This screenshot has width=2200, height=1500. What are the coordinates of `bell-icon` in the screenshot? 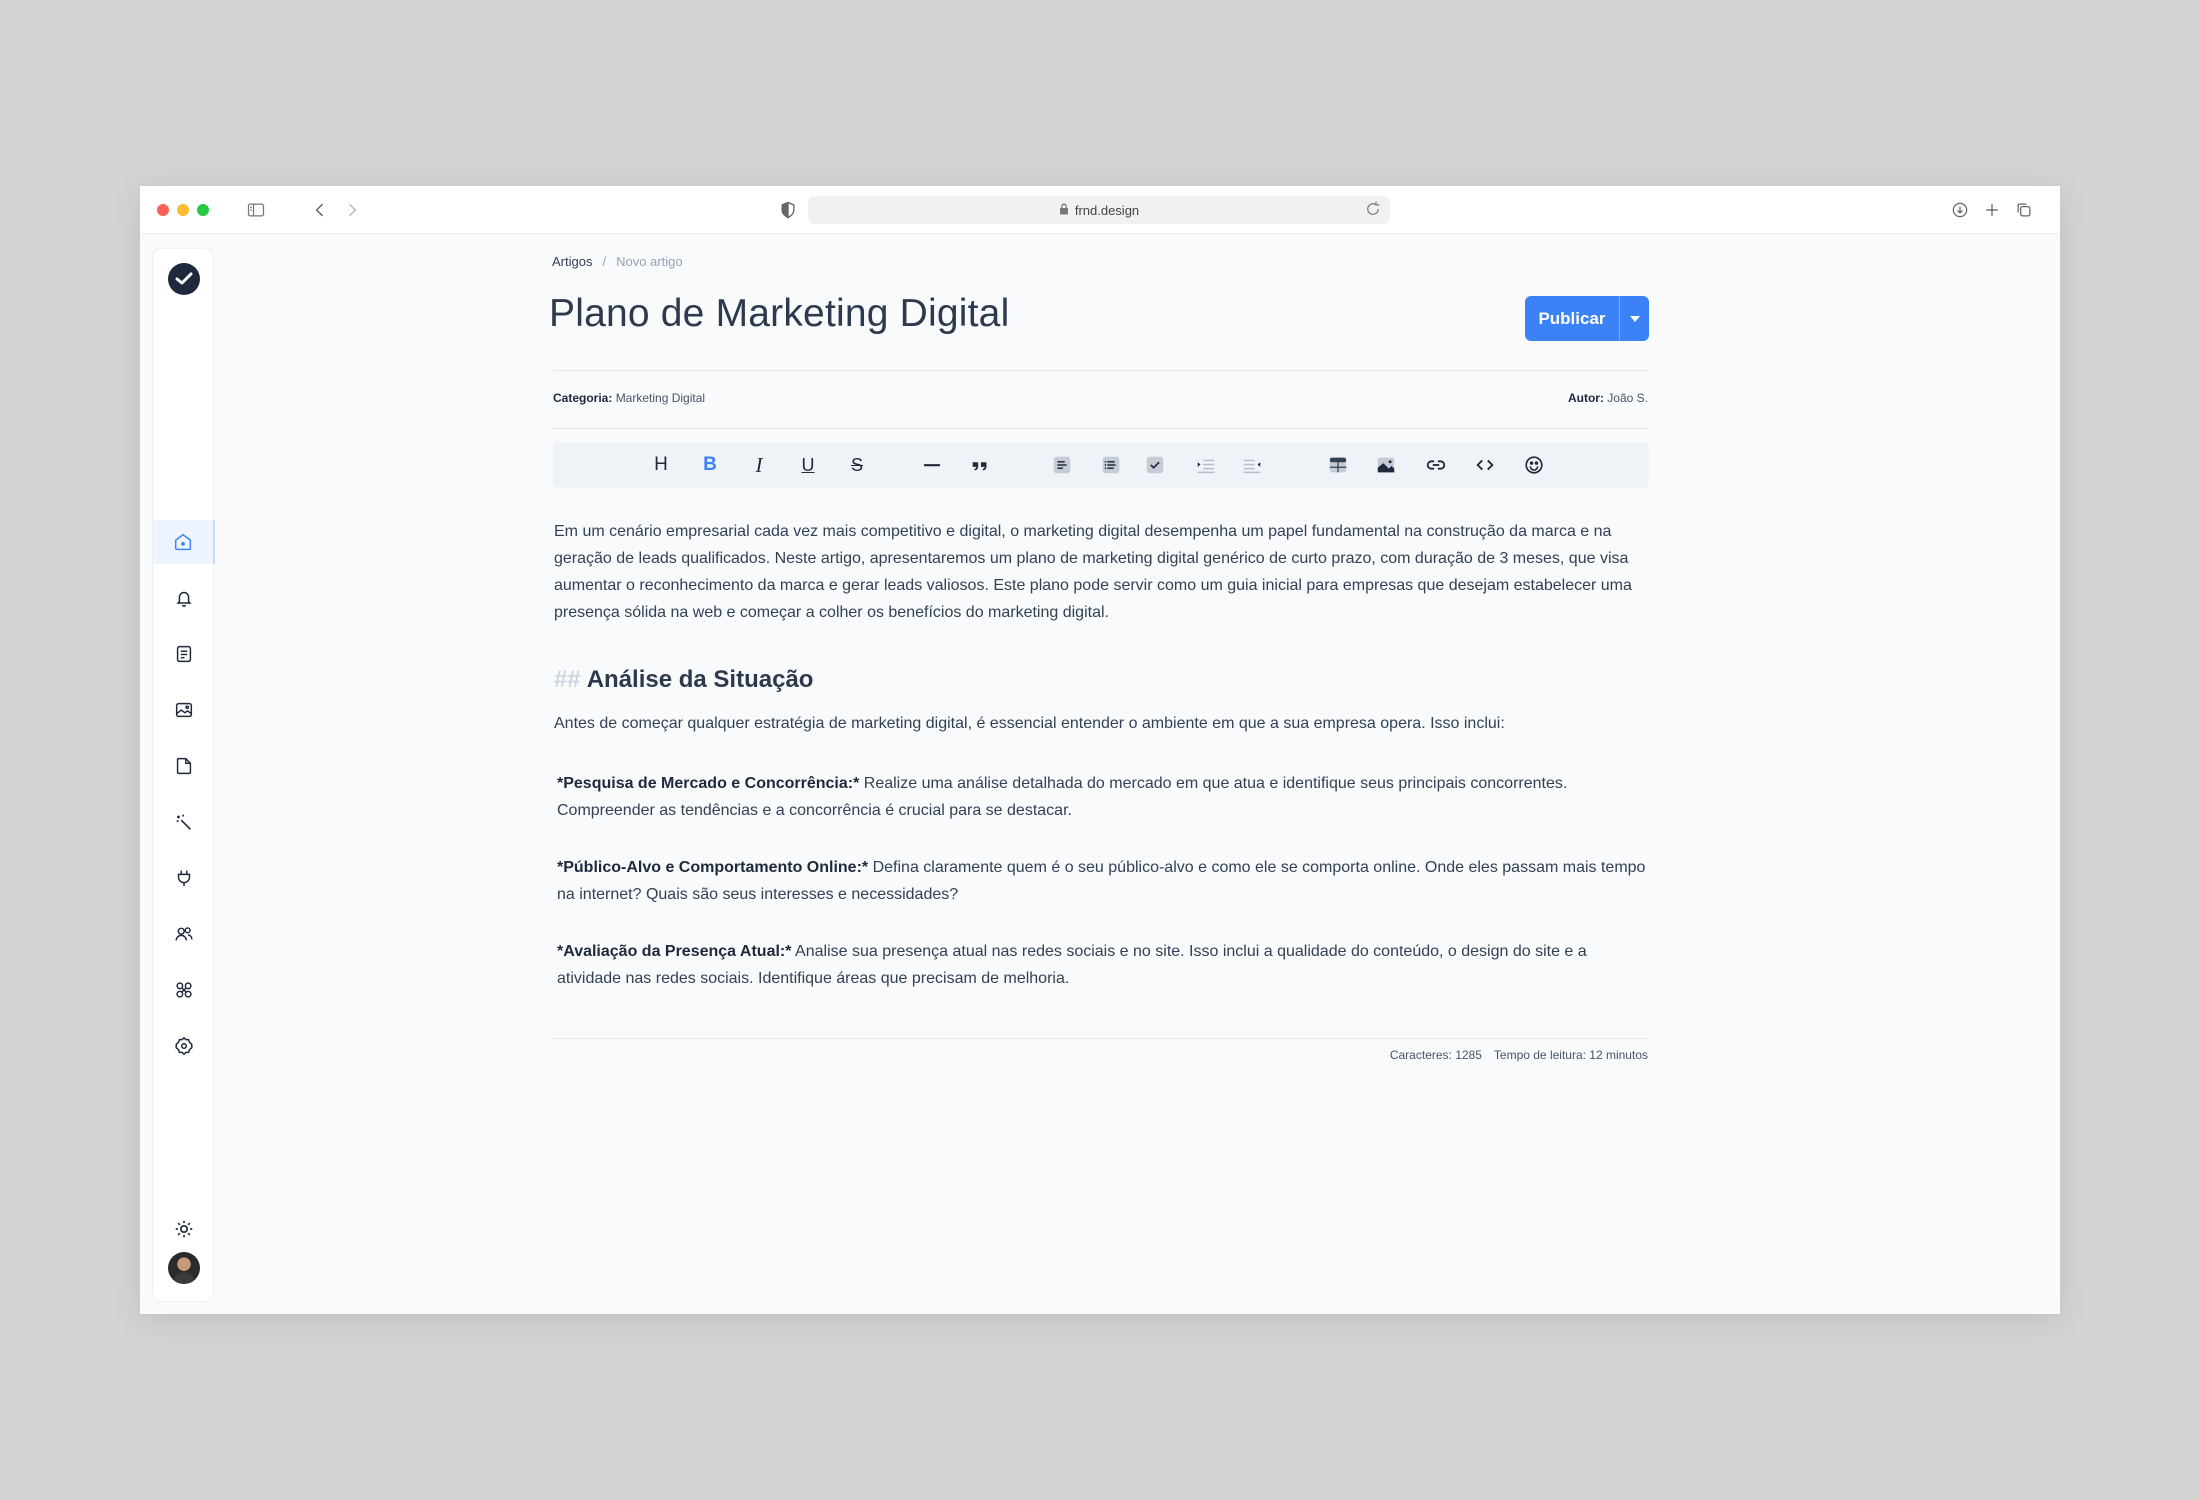 It's located at (184, 599).